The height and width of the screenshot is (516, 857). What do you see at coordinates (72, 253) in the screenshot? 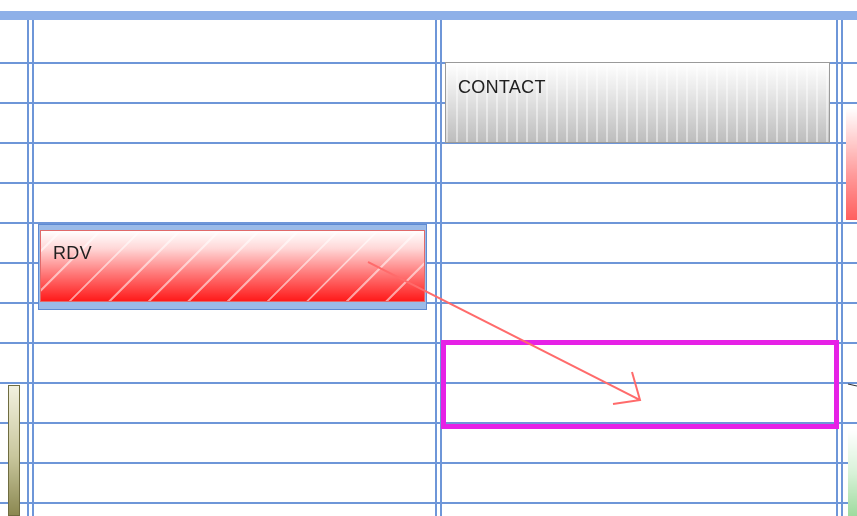
I see `event-rdv-label: RDV` at bounding box center [72, 253].